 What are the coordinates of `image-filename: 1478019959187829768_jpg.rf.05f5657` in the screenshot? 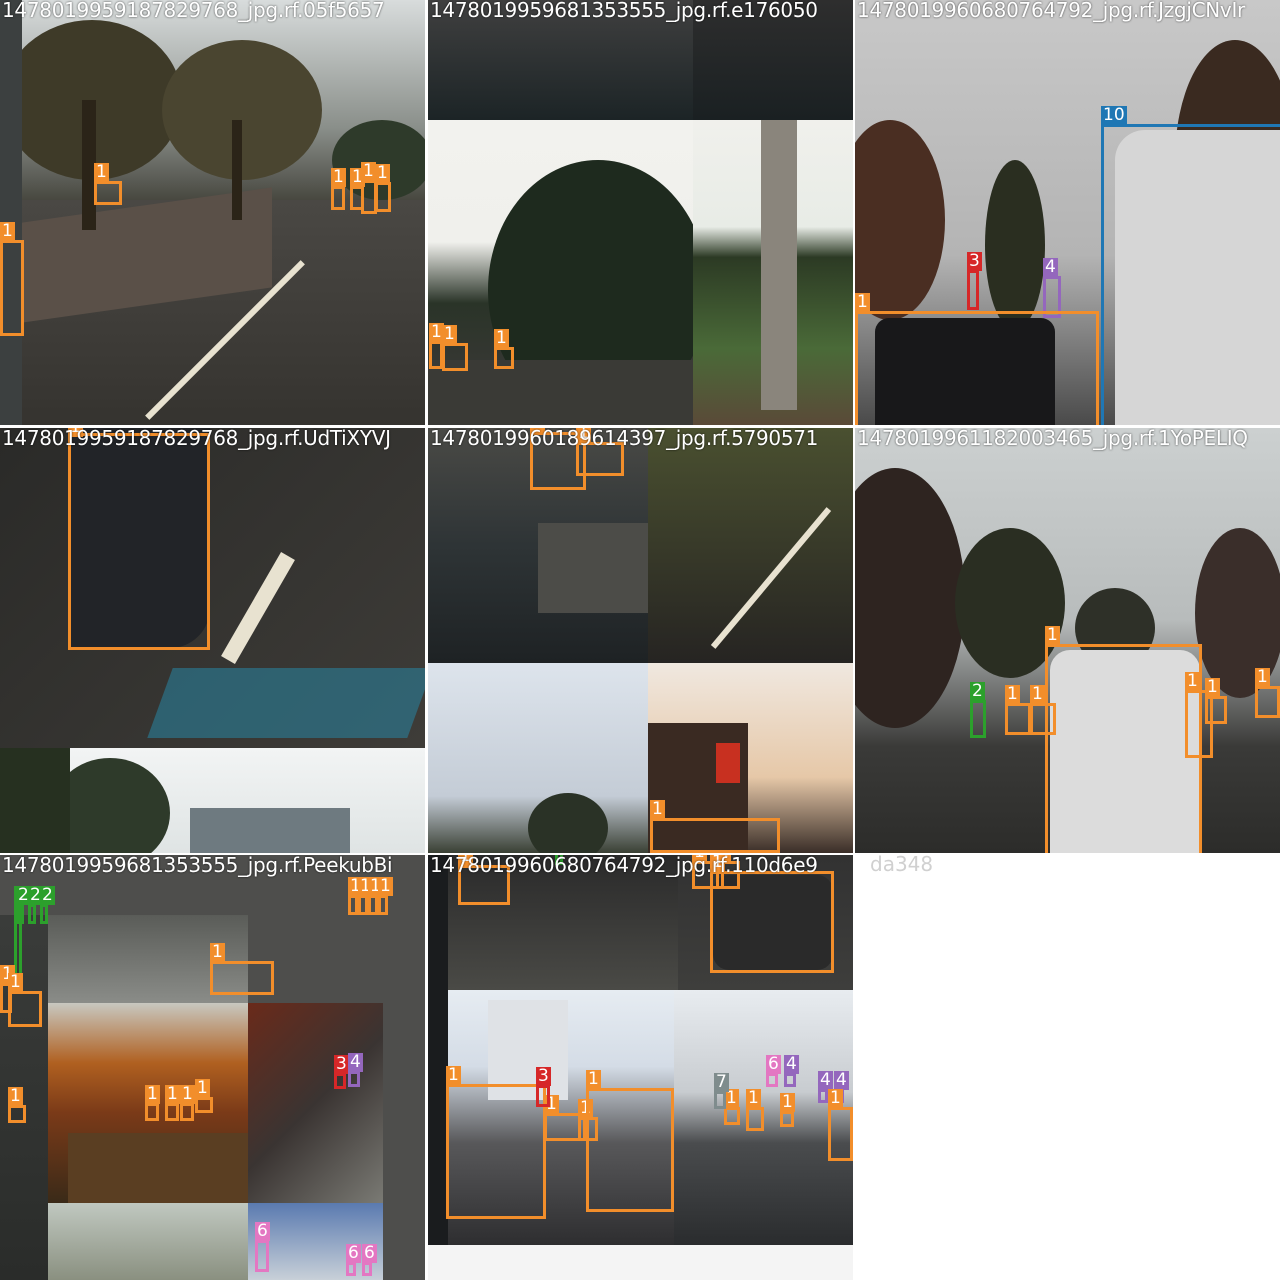 It's located at (193, 11).